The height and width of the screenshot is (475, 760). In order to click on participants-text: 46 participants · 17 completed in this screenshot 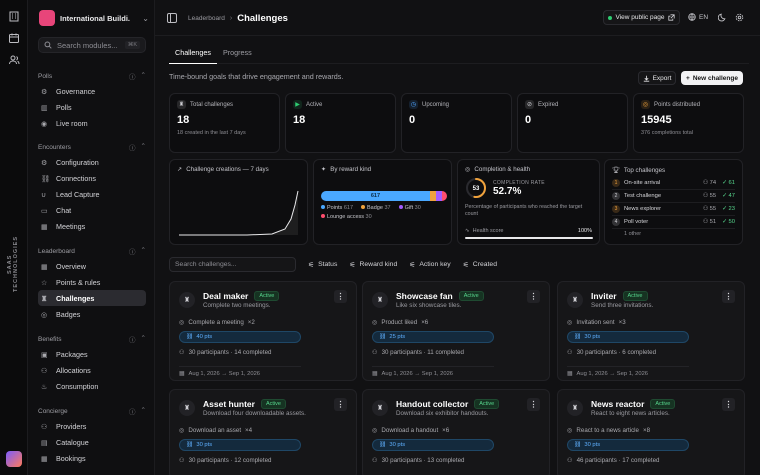, I will do `click(618, 460)`.